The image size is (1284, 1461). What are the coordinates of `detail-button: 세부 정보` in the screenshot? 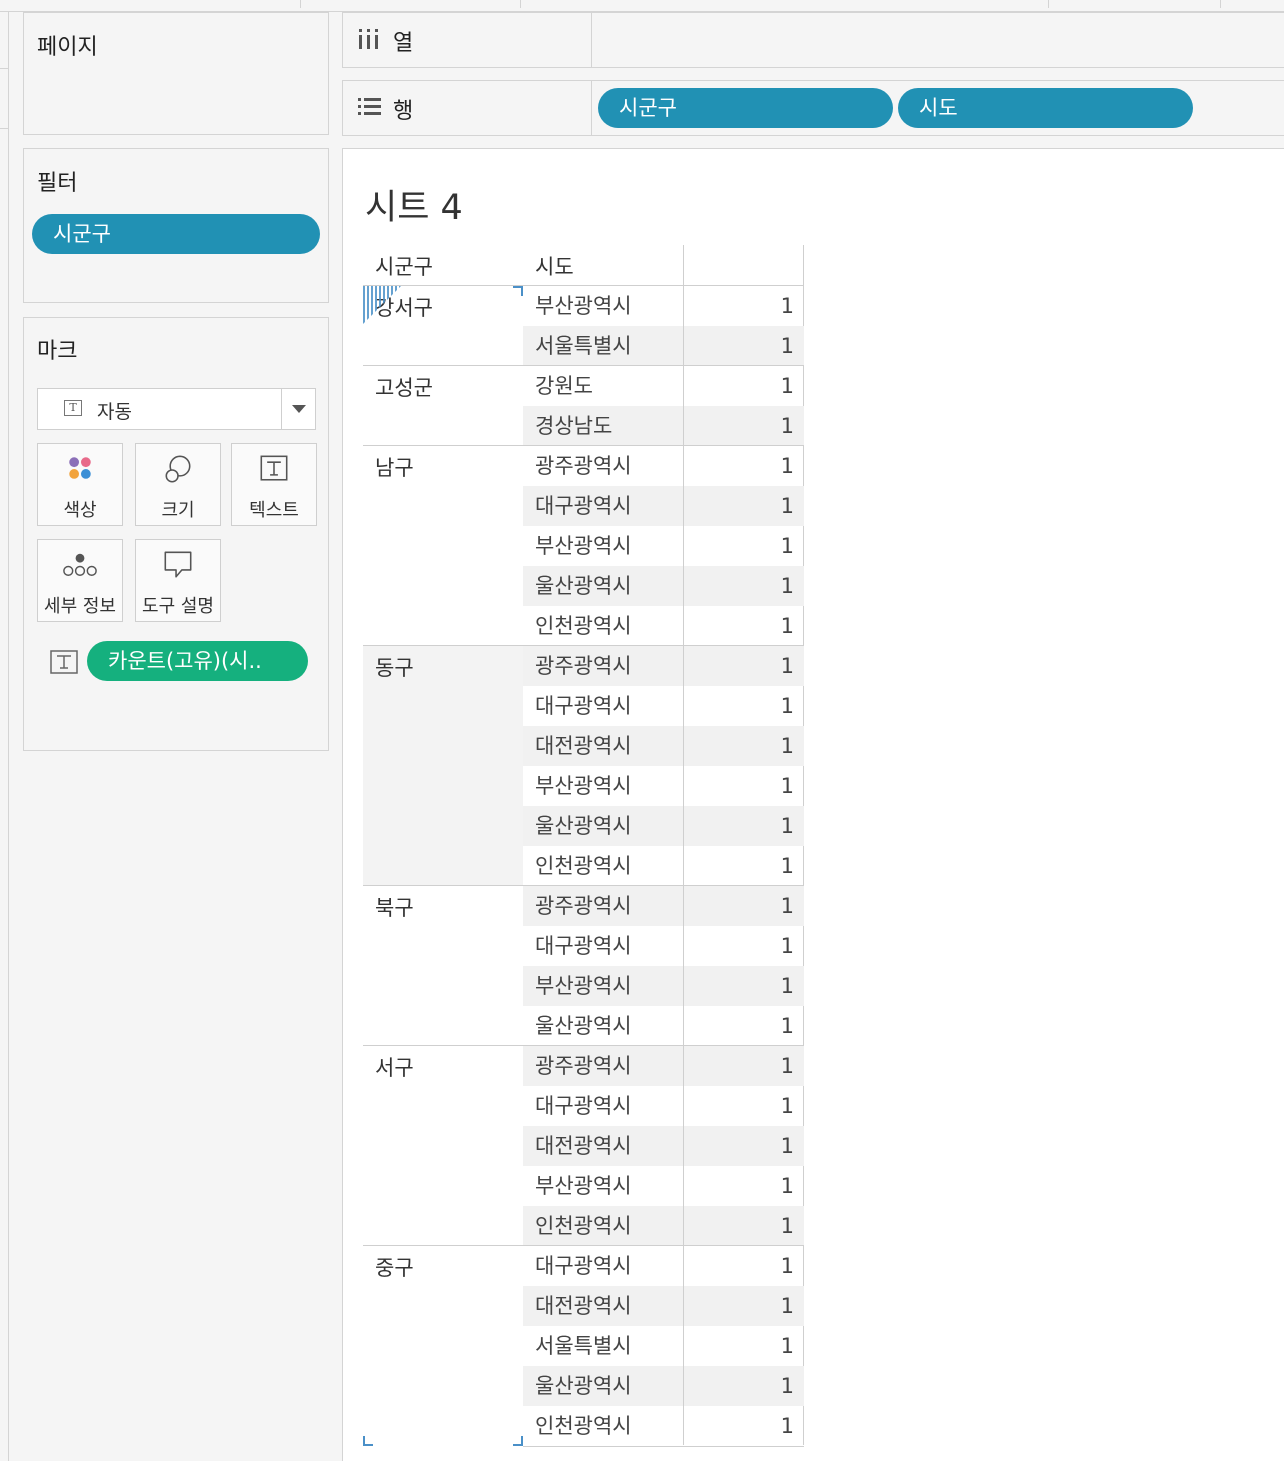 It's located at (80, 580).